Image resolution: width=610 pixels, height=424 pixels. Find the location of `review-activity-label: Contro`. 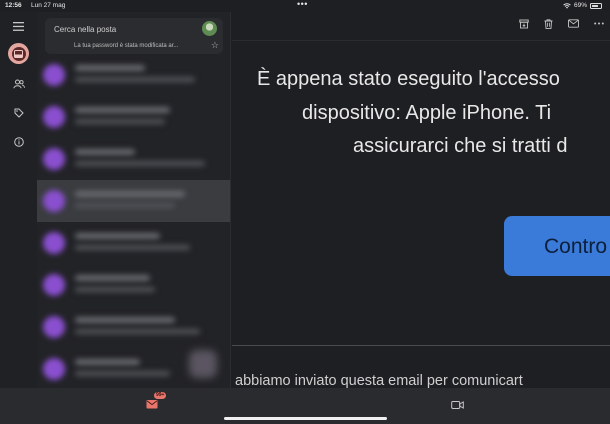

review-activity-label: Contro is located at coordinates (576, 246).